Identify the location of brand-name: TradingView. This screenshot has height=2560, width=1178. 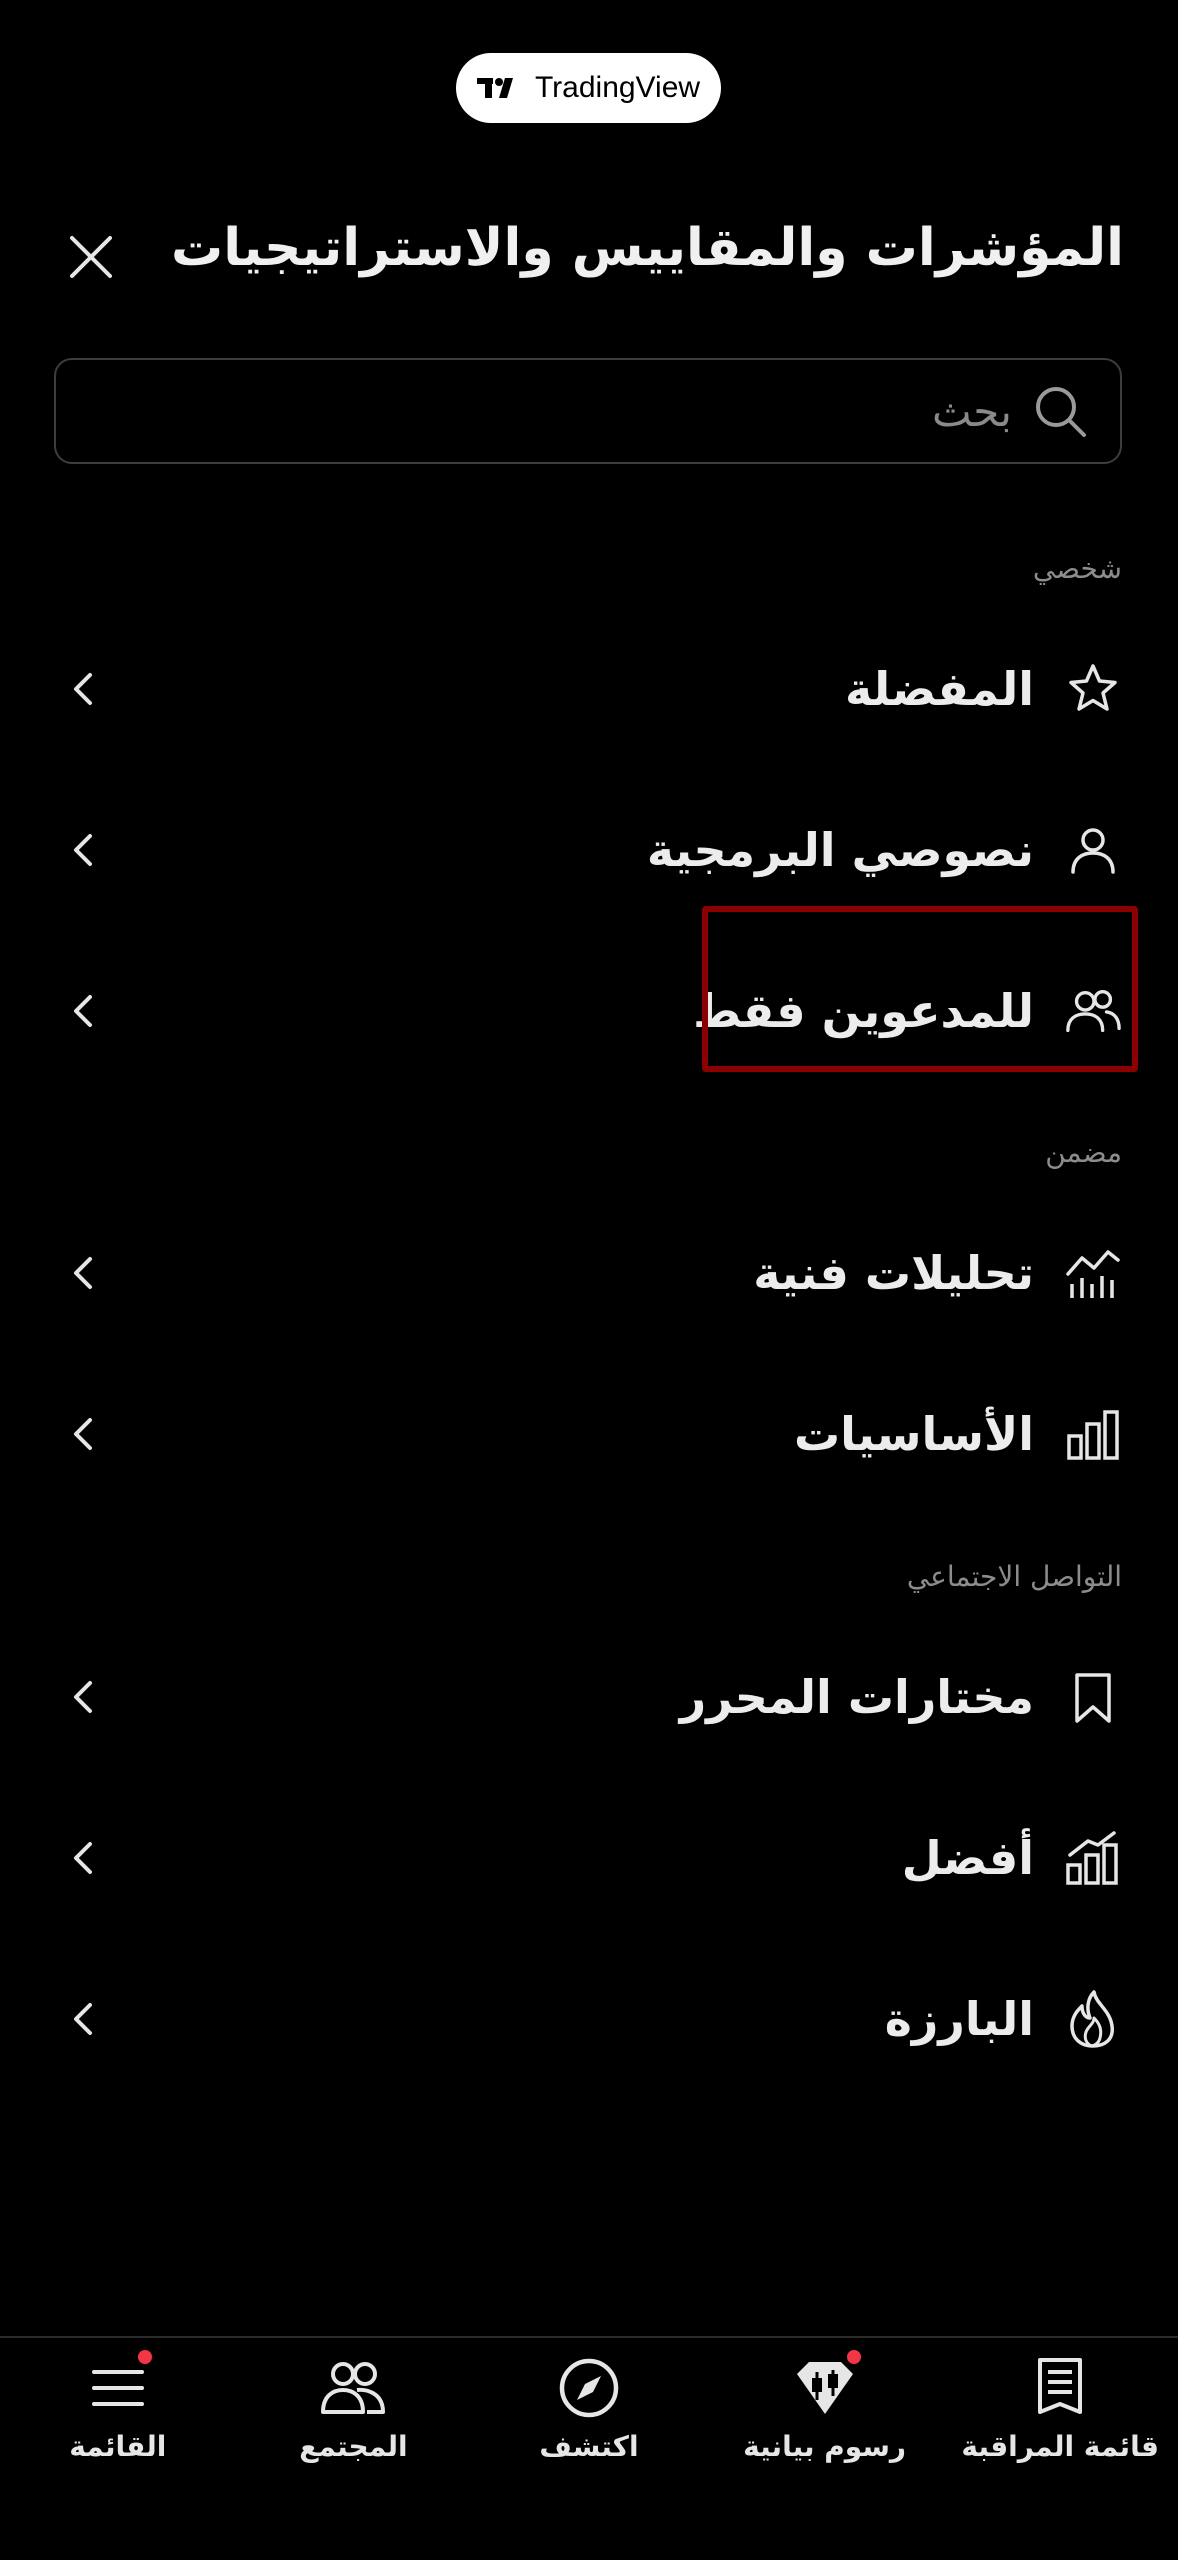
(617, 87).